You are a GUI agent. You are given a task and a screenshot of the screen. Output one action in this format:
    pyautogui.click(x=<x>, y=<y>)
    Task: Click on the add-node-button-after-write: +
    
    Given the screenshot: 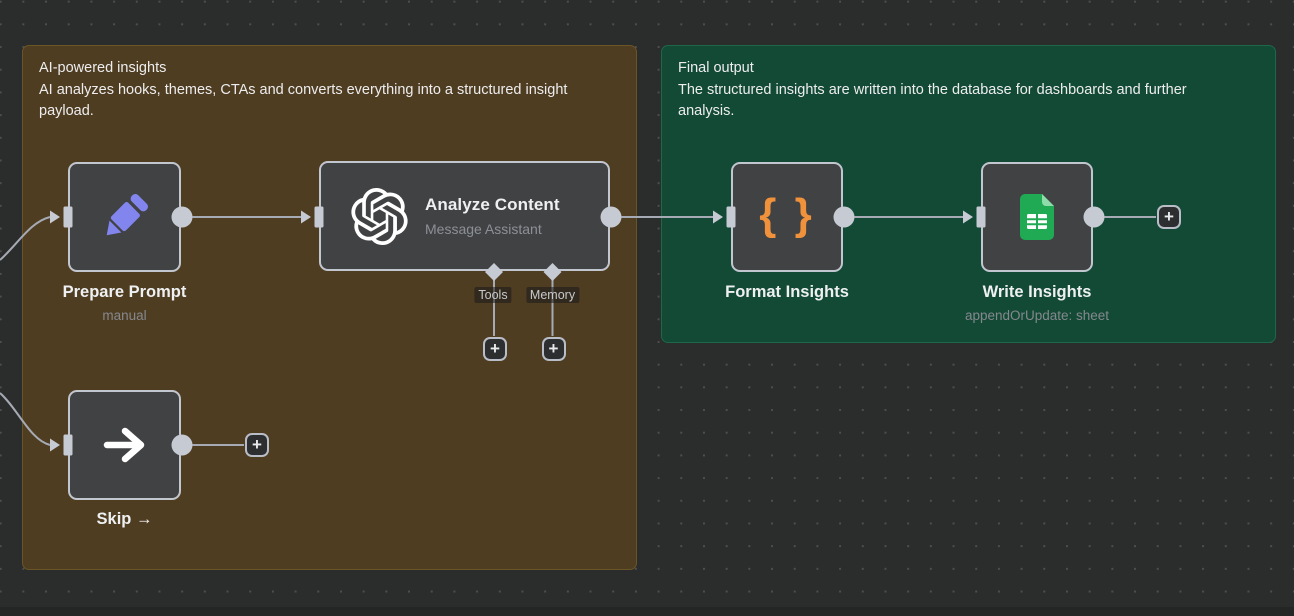 What is the action you would take?
    pyautogui.click(x=1169, y=217)
    